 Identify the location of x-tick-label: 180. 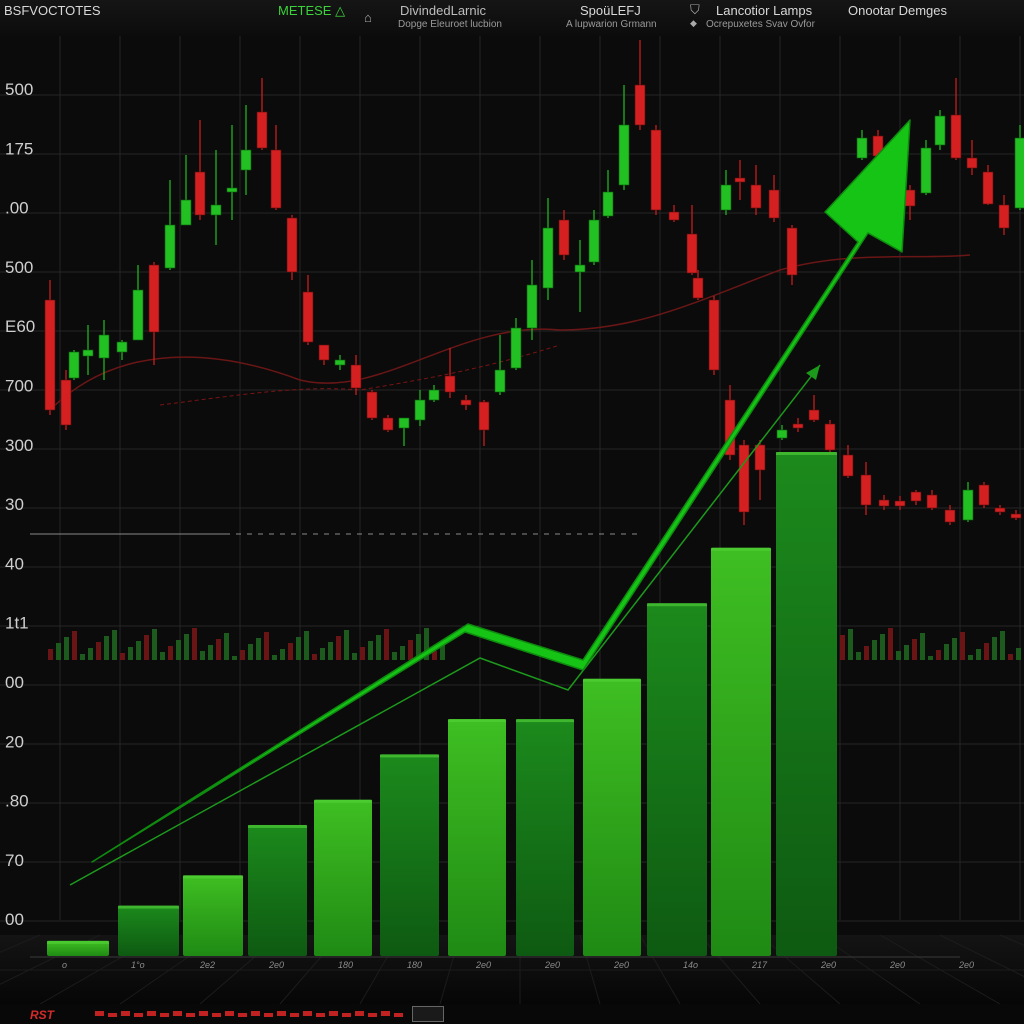
(345, 965).